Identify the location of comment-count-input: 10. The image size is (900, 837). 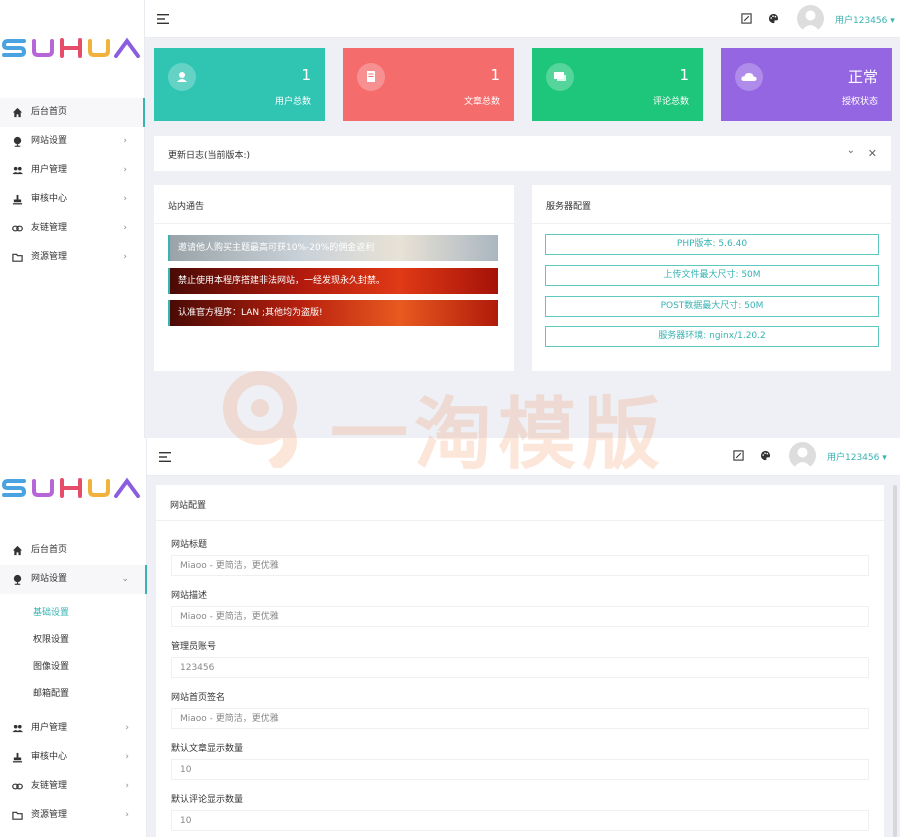
(520, 820).